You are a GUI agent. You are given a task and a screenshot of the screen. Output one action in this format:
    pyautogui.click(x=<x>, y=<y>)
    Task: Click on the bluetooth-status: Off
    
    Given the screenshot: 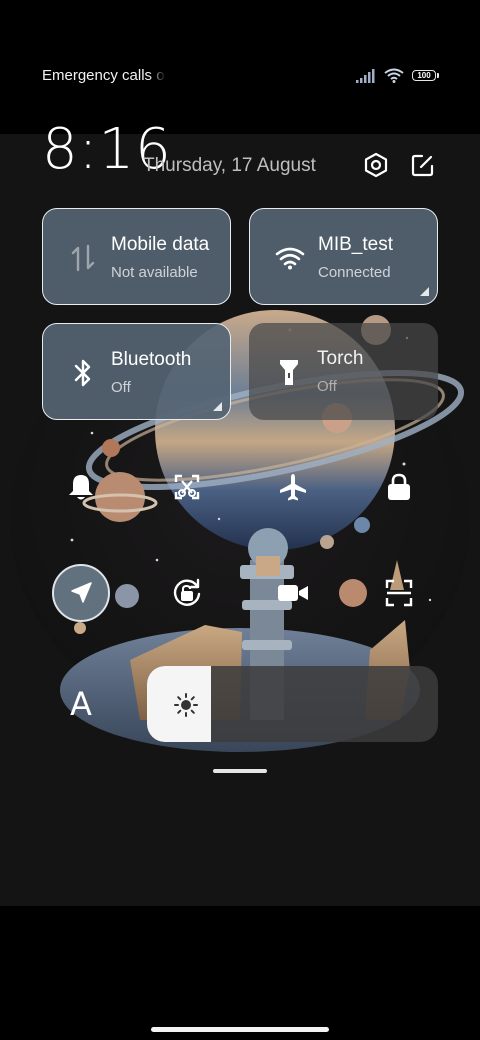 What is the action you would take?
    pyautogui.click(x=121, y=387)
    